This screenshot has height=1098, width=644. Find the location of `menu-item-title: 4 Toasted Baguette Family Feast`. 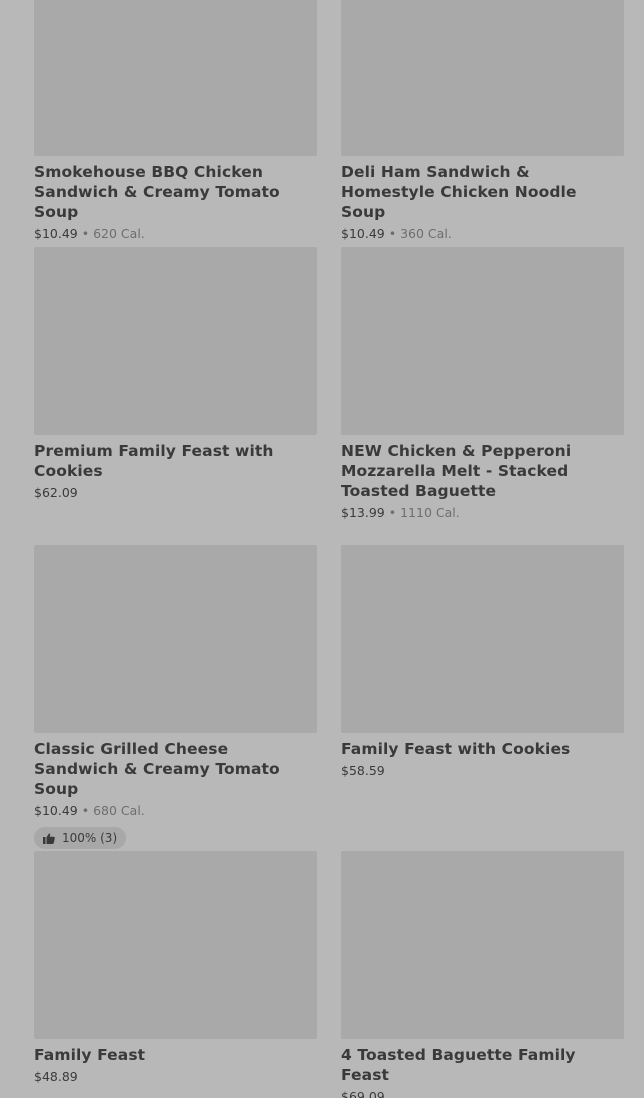

menu-item-title: 4 Toasted Baguette Family Feast is located at coordinates (482, 1065).